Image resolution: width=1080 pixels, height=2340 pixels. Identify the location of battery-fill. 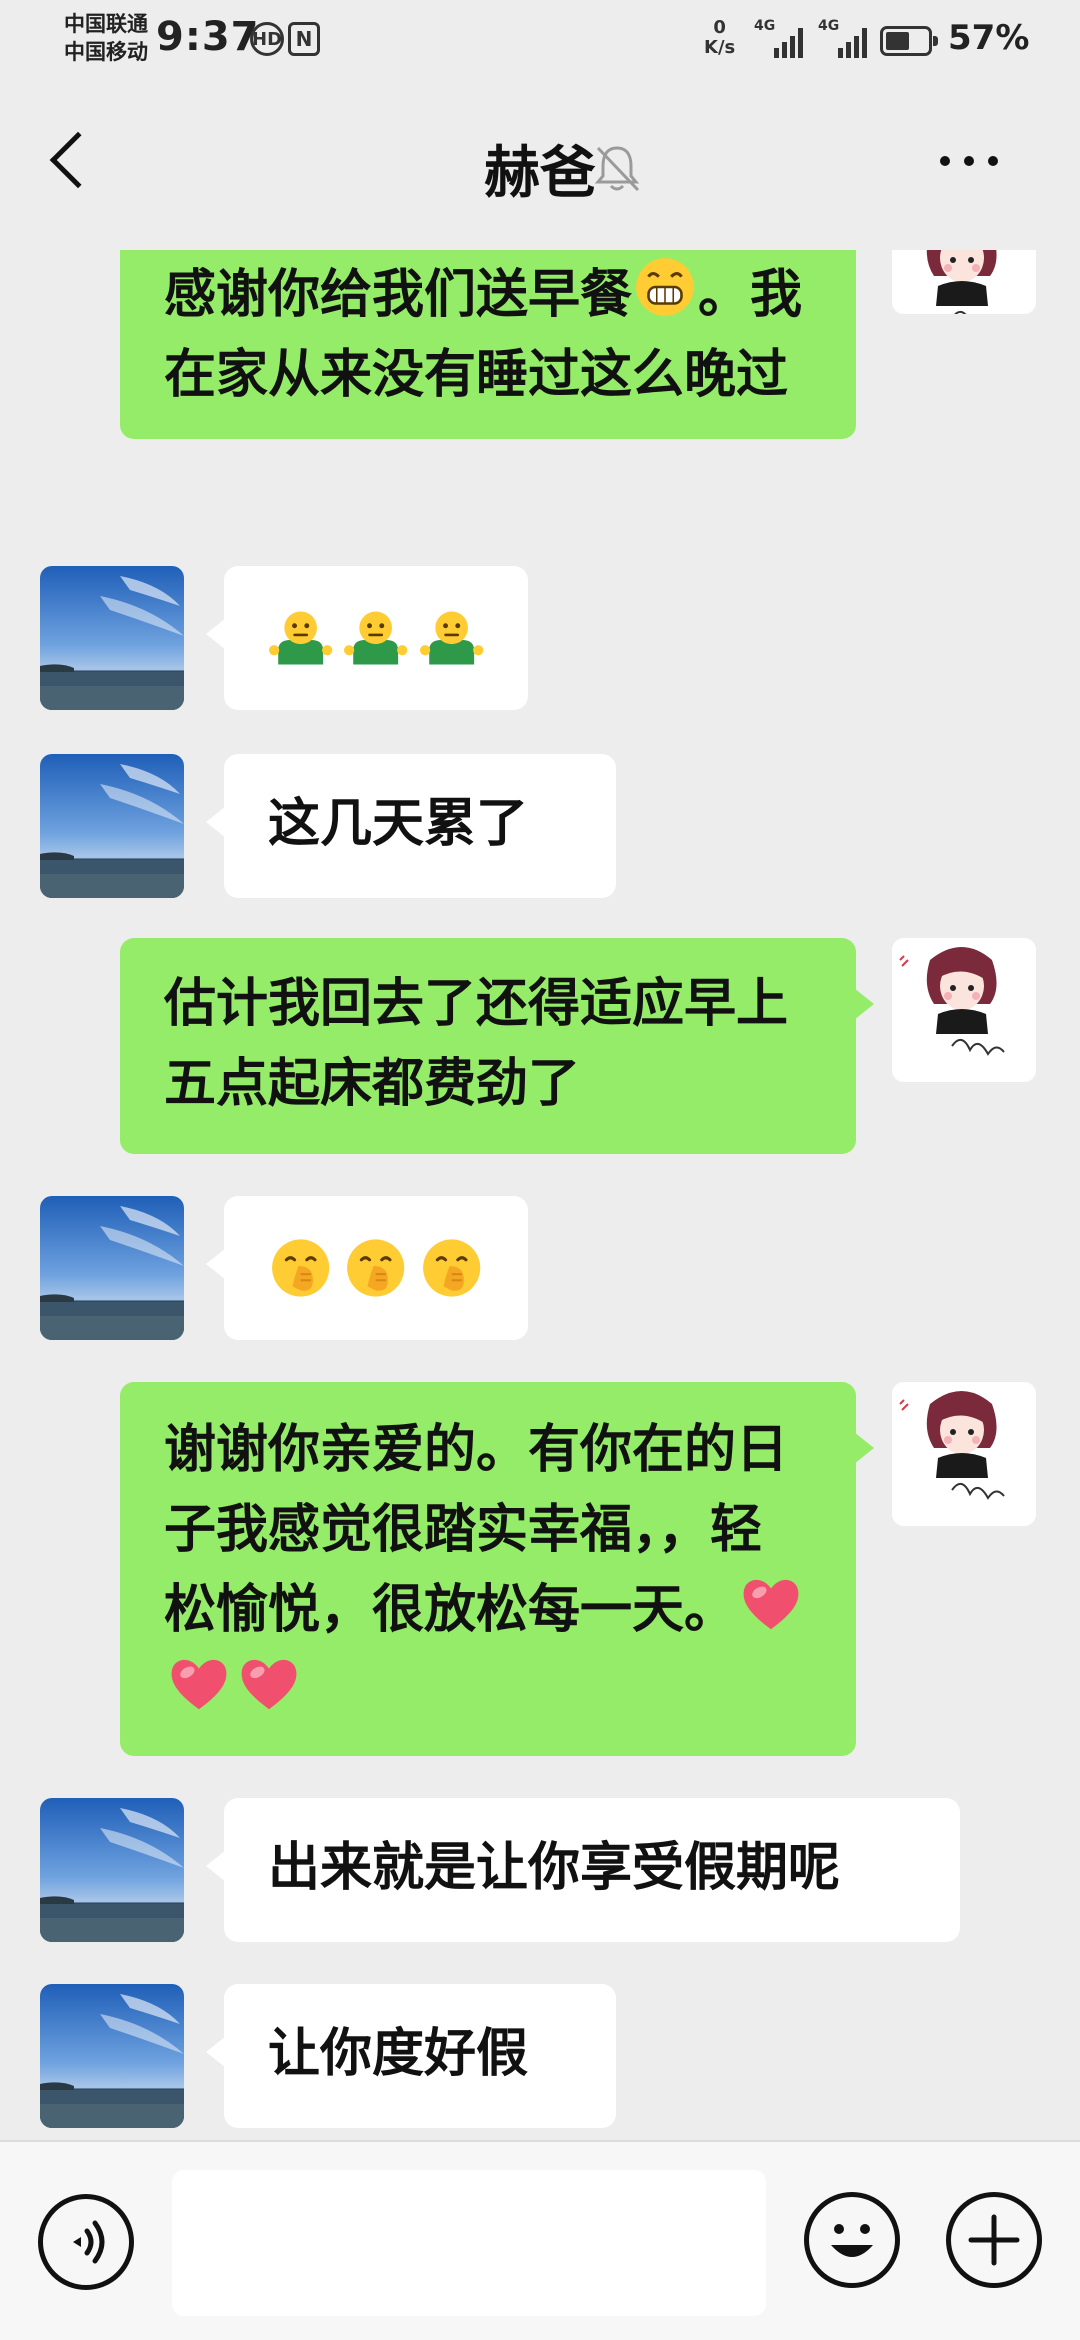
(897, 41).